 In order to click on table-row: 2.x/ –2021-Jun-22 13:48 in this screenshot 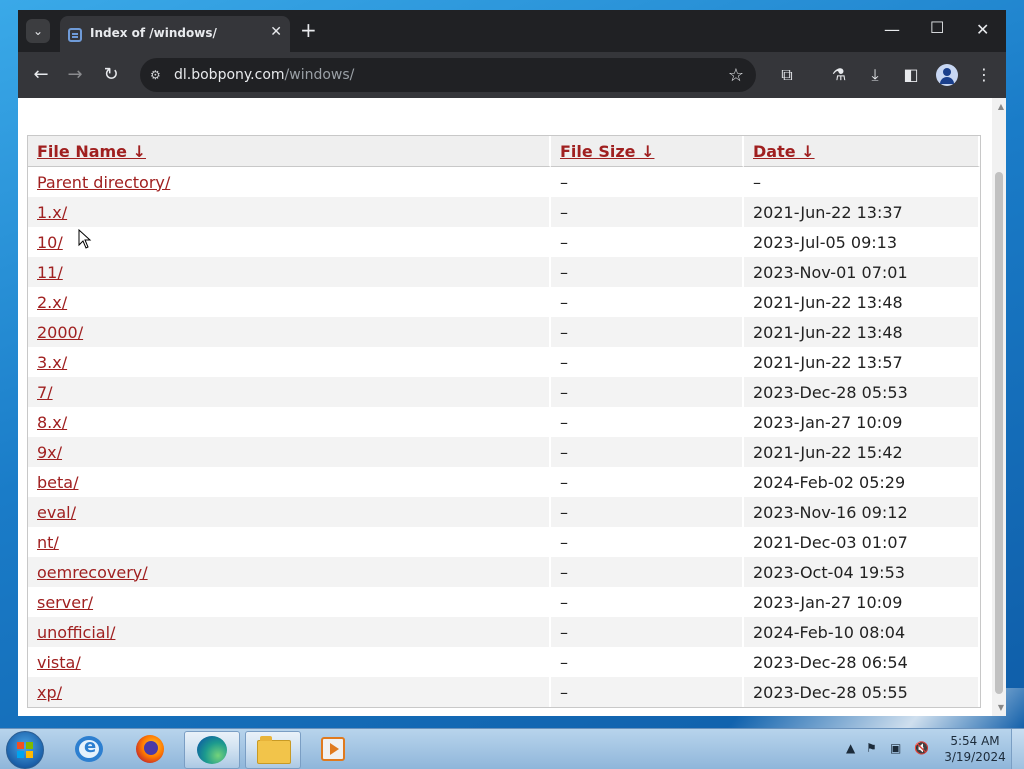, I will do `click(504, 302)`.